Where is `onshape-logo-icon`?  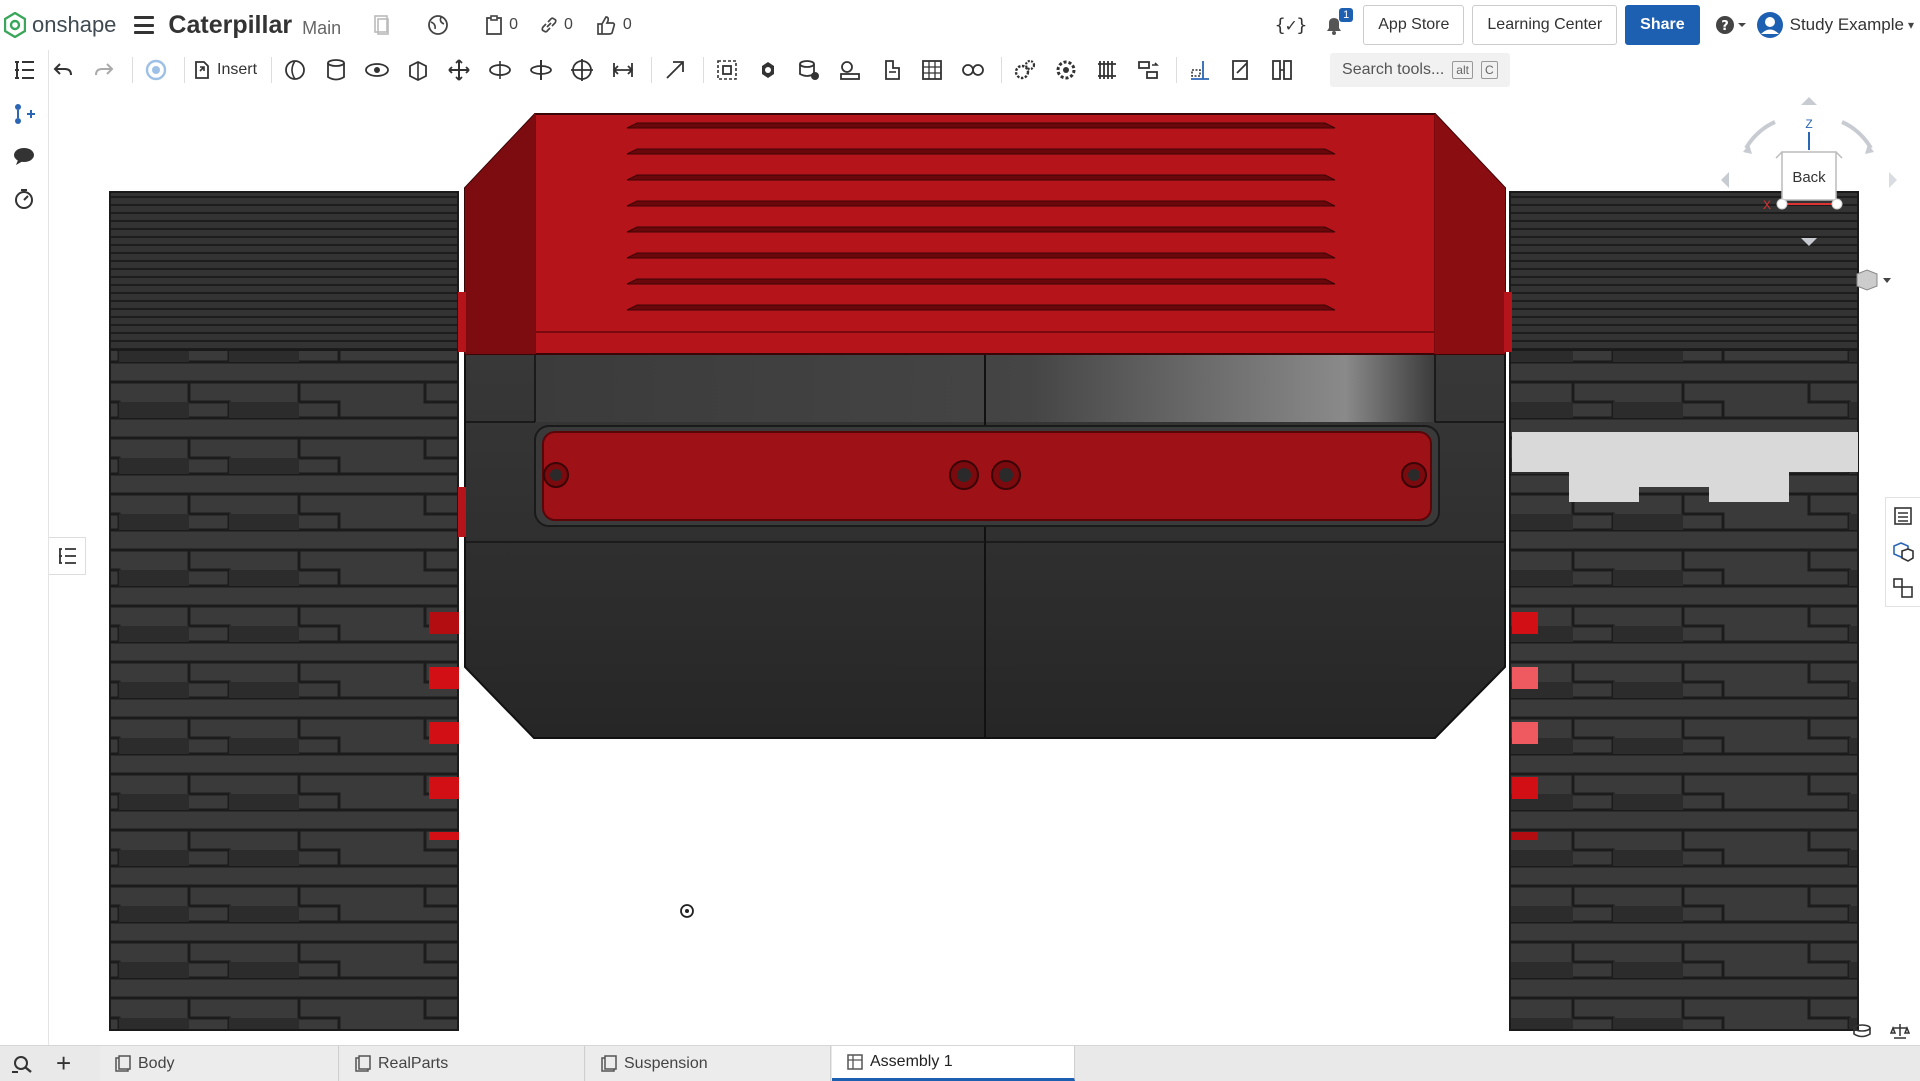
onshape-logo-icon is located at coordinates (15, 25).